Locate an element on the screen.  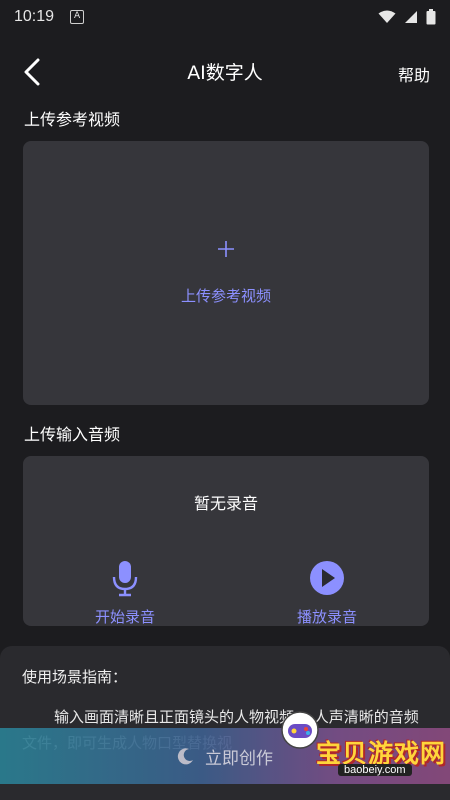
start-recording-button: 开始录音 is located at coordinates (125, 592).